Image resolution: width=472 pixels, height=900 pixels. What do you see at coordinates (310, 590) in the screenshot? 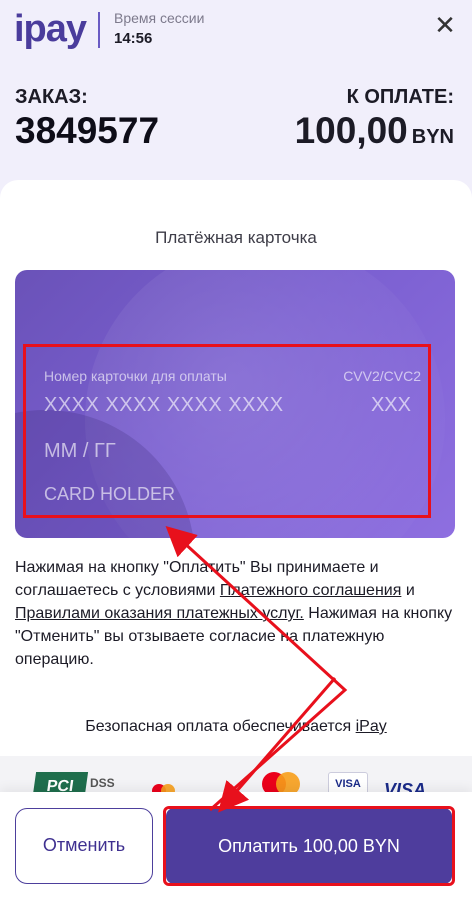
I see `payment-agreement-link: Платежного соглашения` at bounding box center [310, 590].